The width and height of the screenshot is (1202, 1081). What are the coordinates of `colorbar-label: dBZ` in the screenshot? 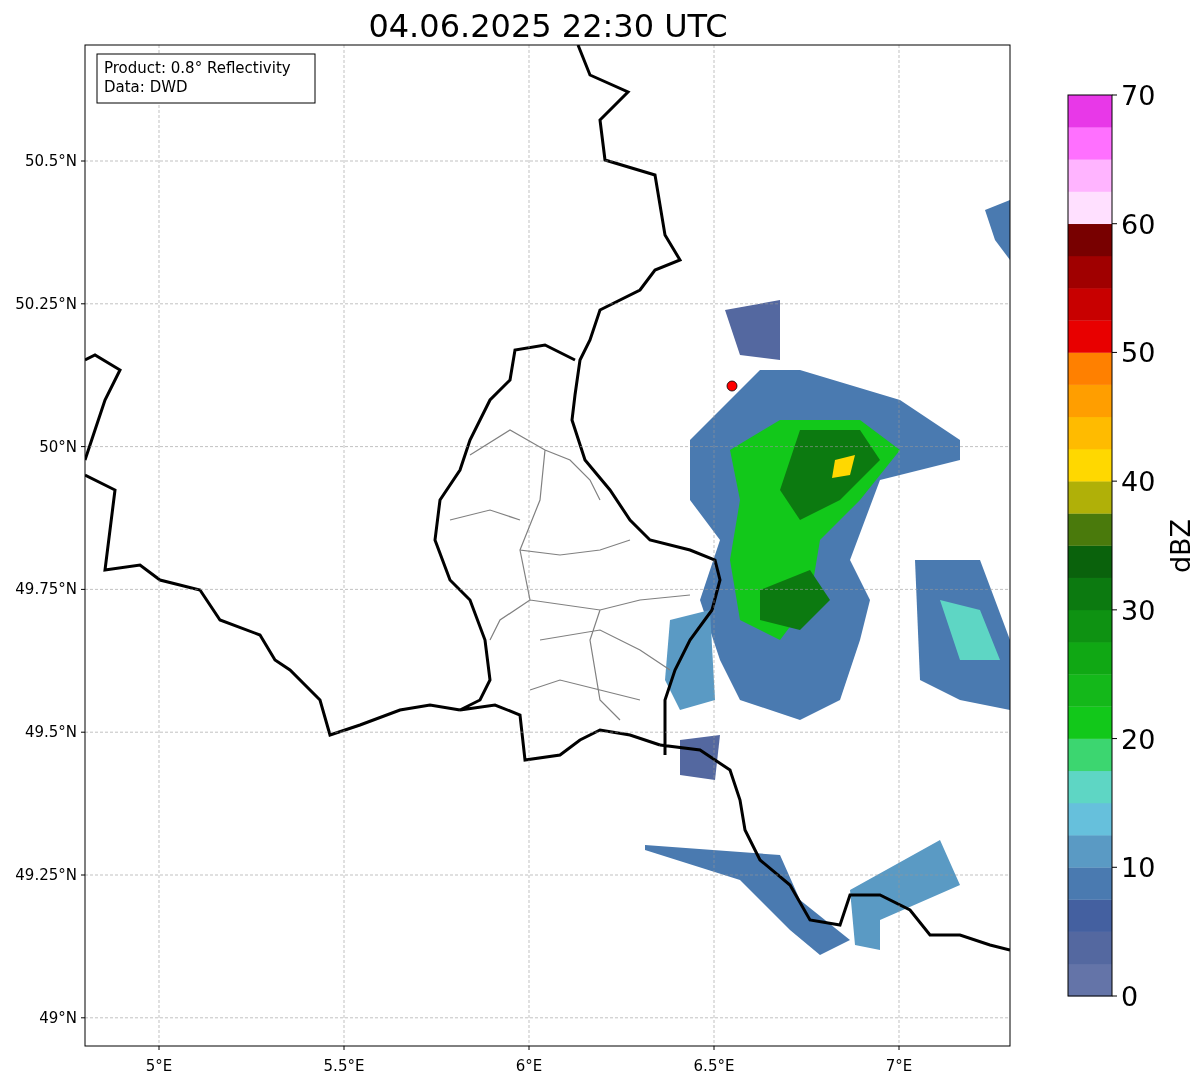 It's located at (1180, 546).